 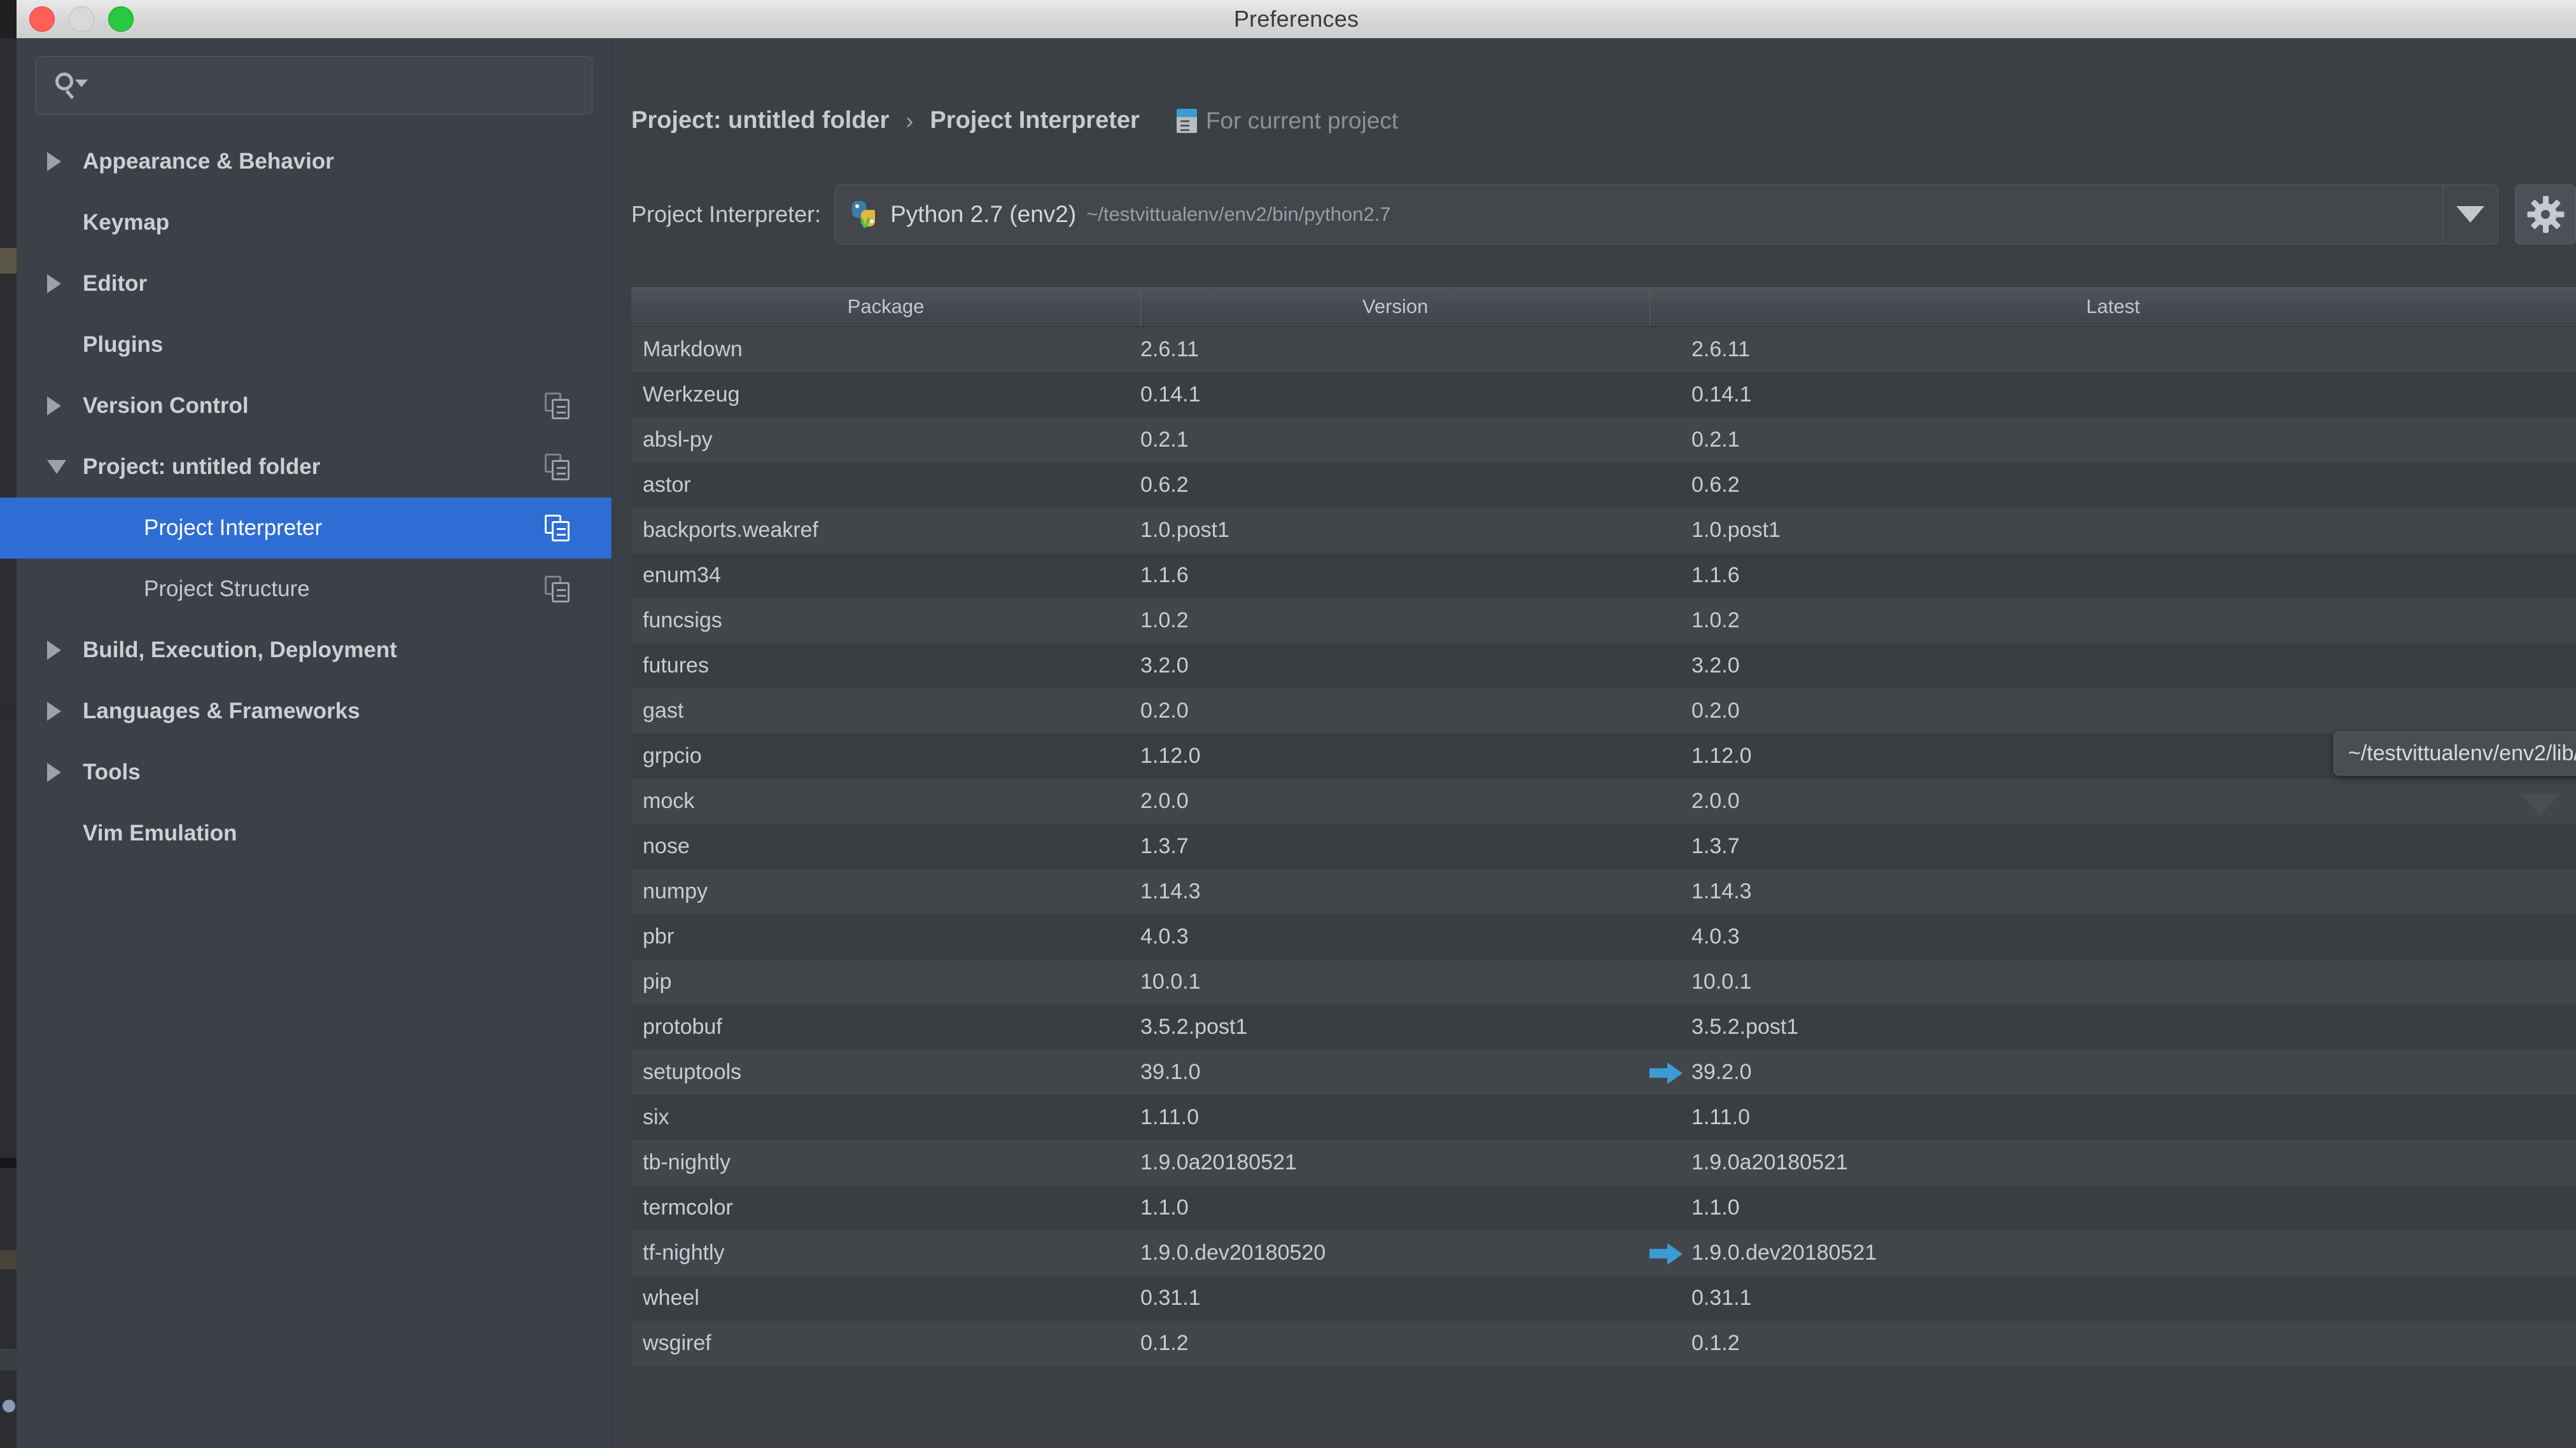 What do you see at coordinates (314, 772) in the screenshot?
I see `sidebar-item-tools: Tools` at bounding box center [314, 772].